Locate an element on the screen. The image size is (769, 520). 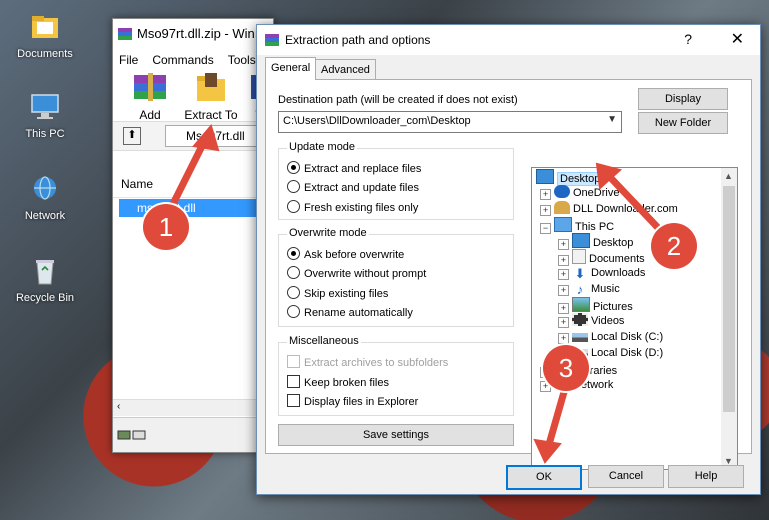
annotation-badge-3: 3 is located at coordinates (566, 368).